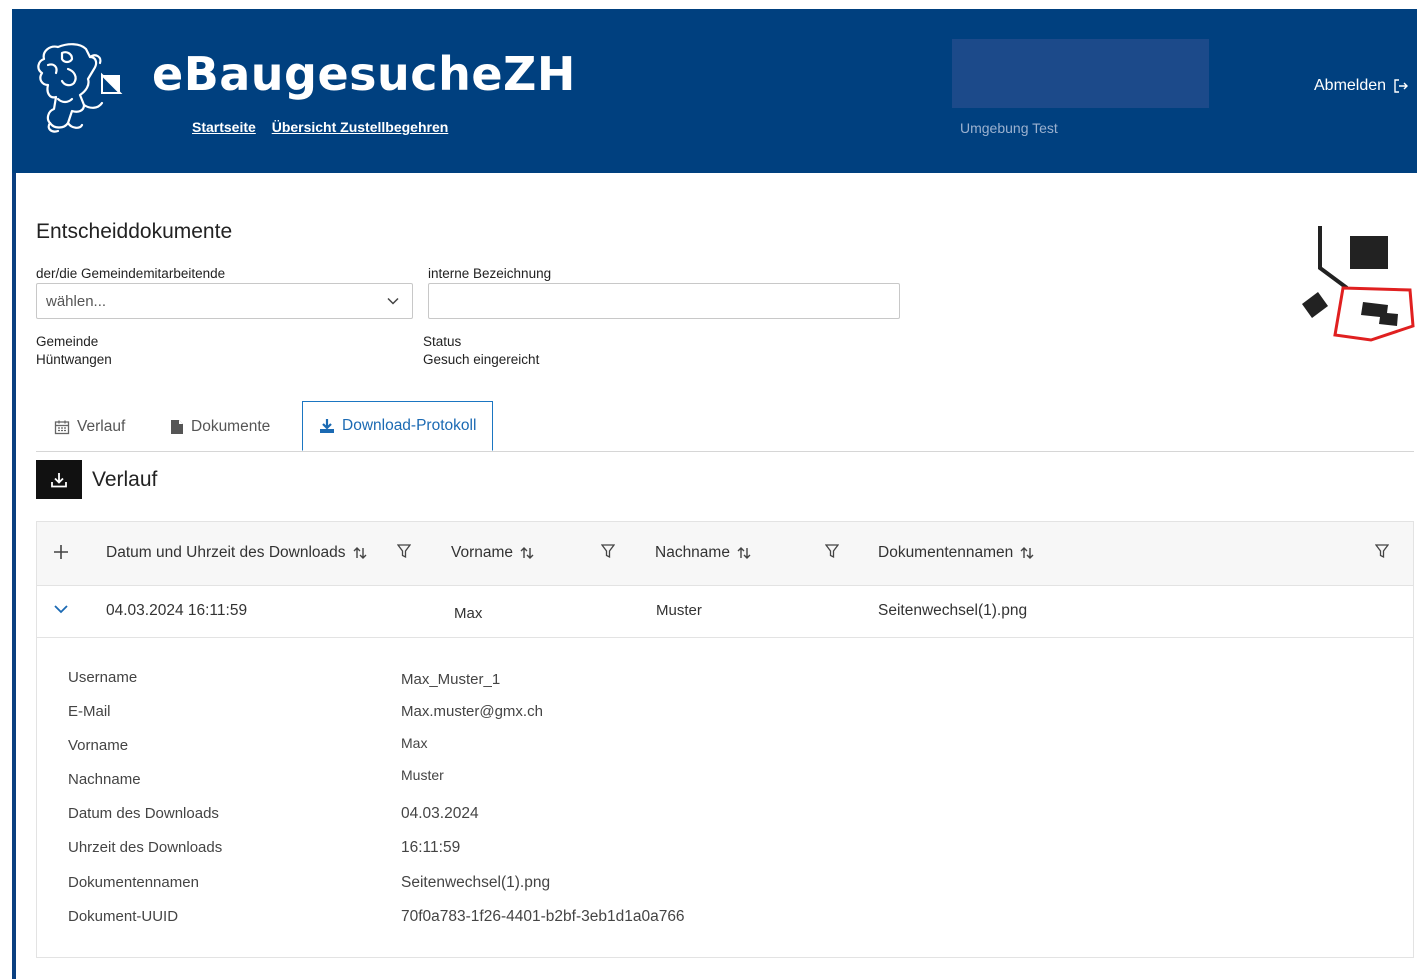 This screenshot has height=979, width=1417. Describe the element at coordinates (177, 426) in the screenshot. I see `document-icon` at that location.